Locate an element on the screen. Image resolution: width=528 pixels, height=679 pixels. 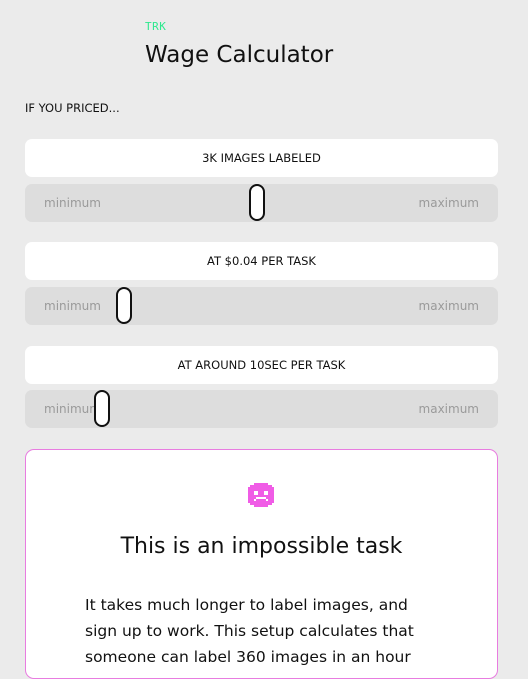
time-per-task-slider: minimum maximum is located at coordinates (261, 409).